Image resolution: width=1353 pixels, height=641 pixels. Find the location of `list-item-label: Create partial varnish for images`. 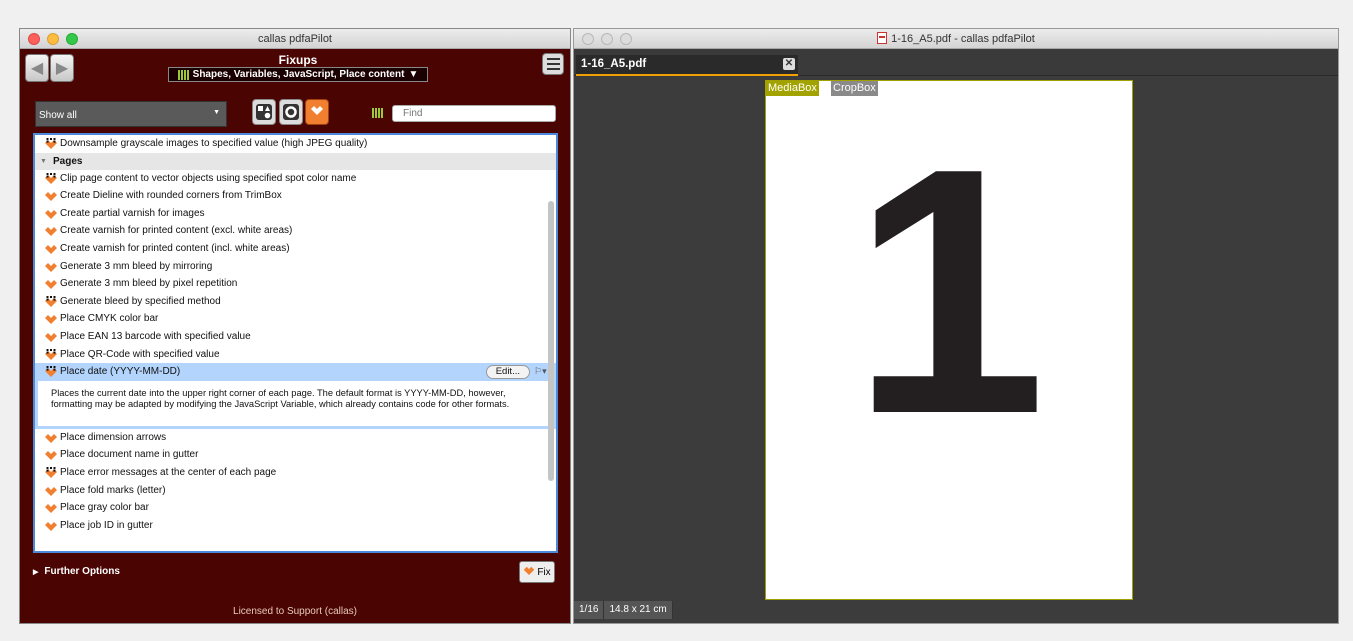

list-item-label: Create partial varnish for images is located at coordinates (132, 213).